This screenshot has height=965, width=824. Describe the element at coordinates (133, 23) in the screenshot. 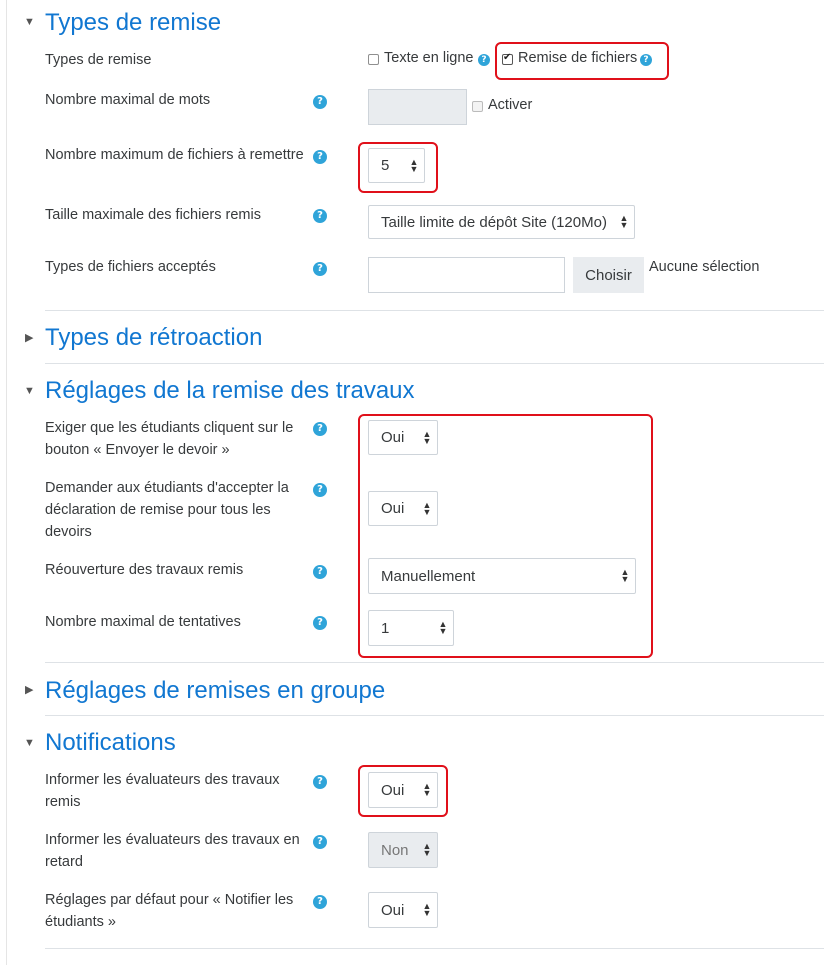

I see `section-title-submission-types: Types de remise` at that location.